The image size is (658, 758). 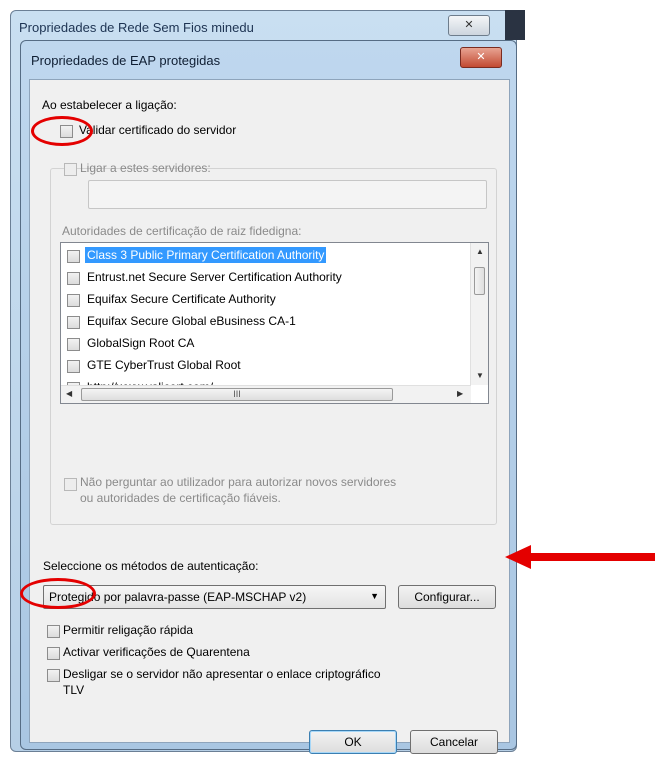 What do you see at coordinates (261, 344) in the screenshot?
I see `list-item: GlobalSign Root CA` at bounding box center [261, 344].